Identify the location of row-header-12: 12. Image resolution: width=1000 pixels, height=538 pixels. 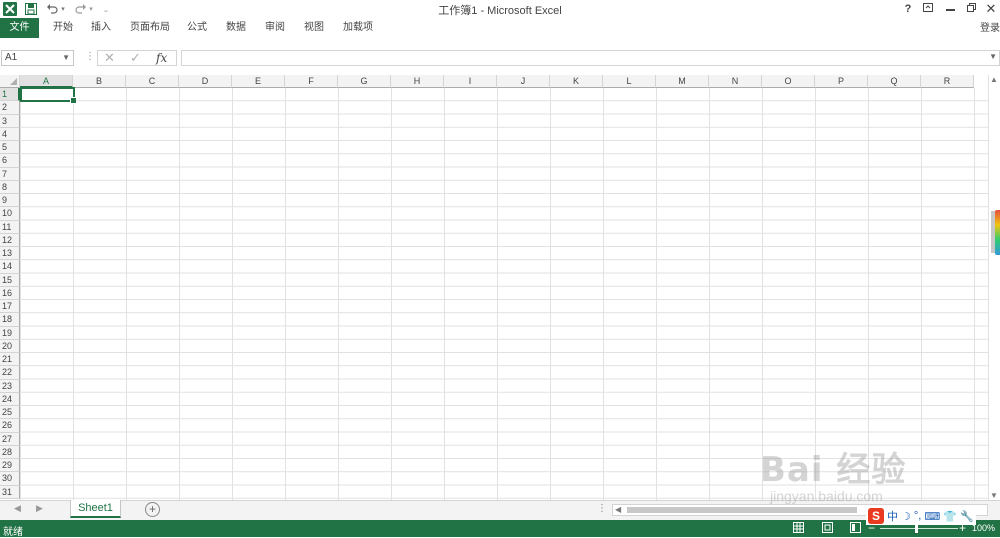
(10, 240).